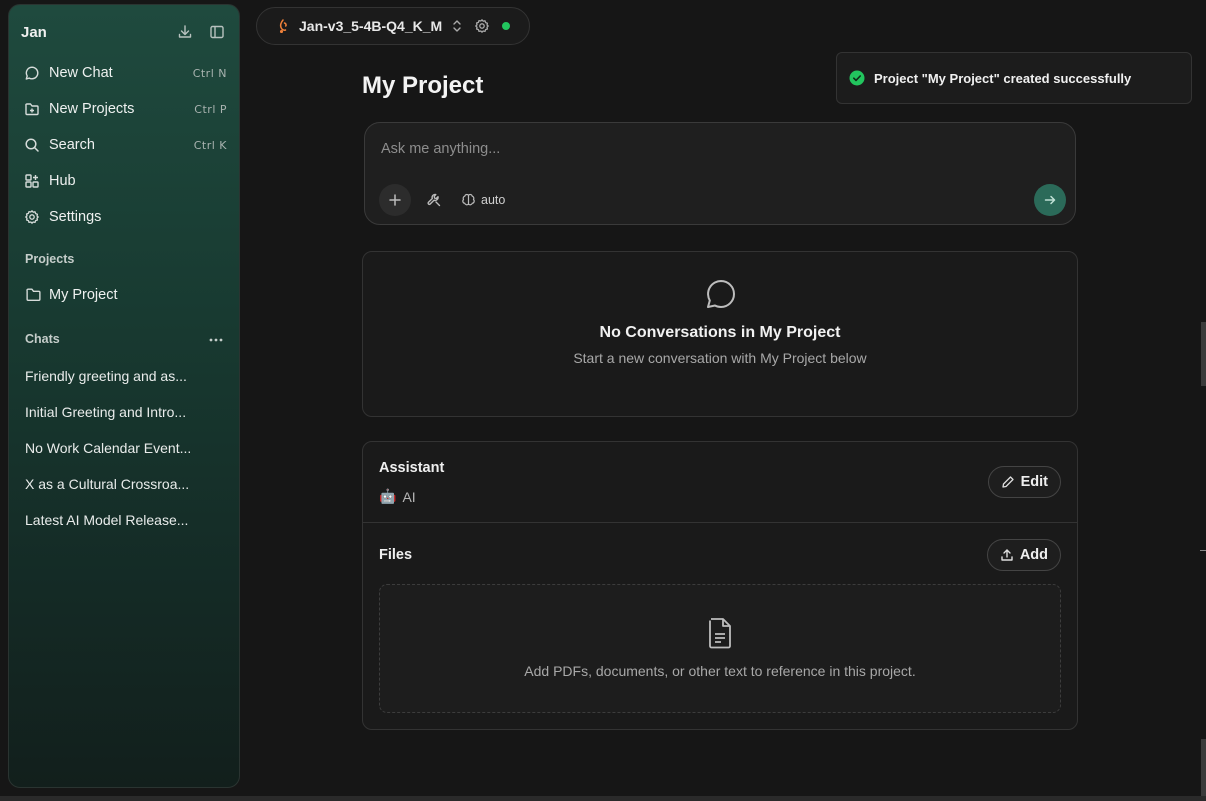  I want to click on edit-assistant-button: Edit, so click(1024, 482).